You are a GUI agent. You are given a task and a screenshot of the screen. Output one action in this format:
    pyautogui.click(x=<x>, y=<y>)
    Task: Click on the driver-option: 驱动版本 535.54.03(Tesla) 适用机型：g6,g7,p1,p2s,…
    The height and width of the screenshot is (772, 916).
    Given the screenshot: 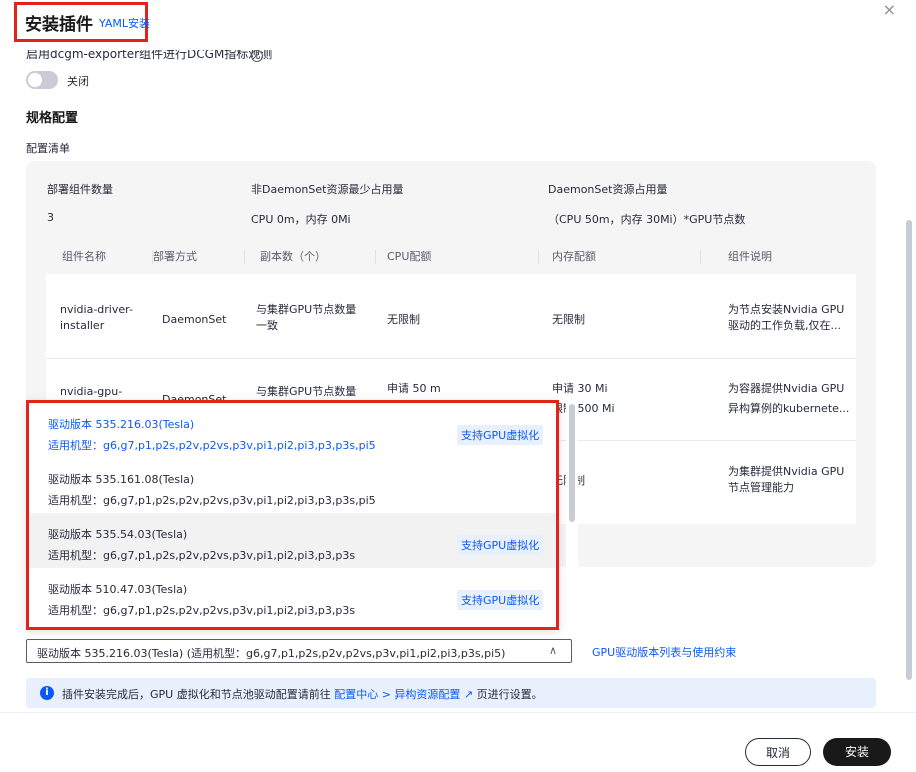 What is the action you would take?
    pyautogui.click(x=292, y=540)
    